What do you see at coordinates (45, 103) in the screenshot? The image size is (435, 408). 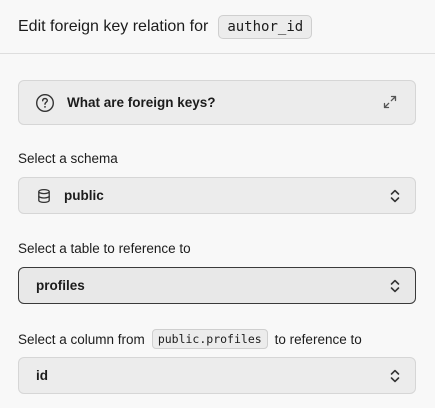 I see `question-circle-icon` at bounding box center [45, 103].